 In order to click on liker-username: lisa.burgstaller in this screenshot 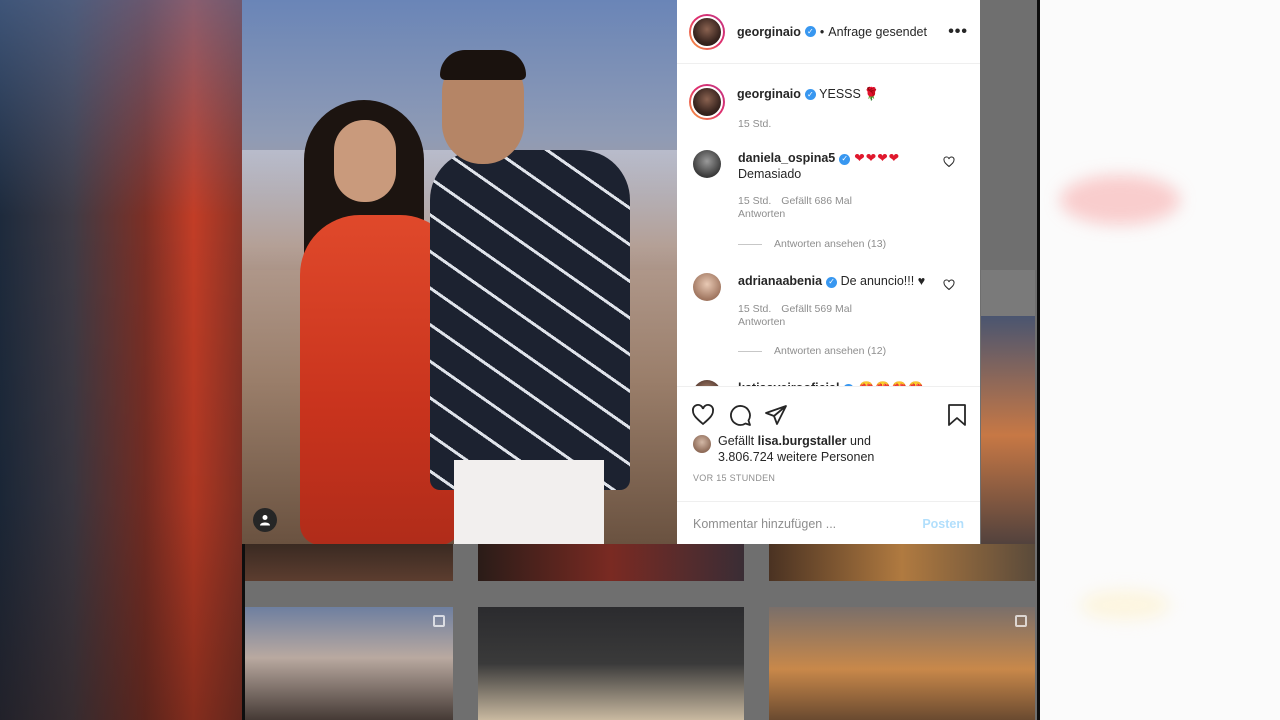, I will do `click(802, 441)`.